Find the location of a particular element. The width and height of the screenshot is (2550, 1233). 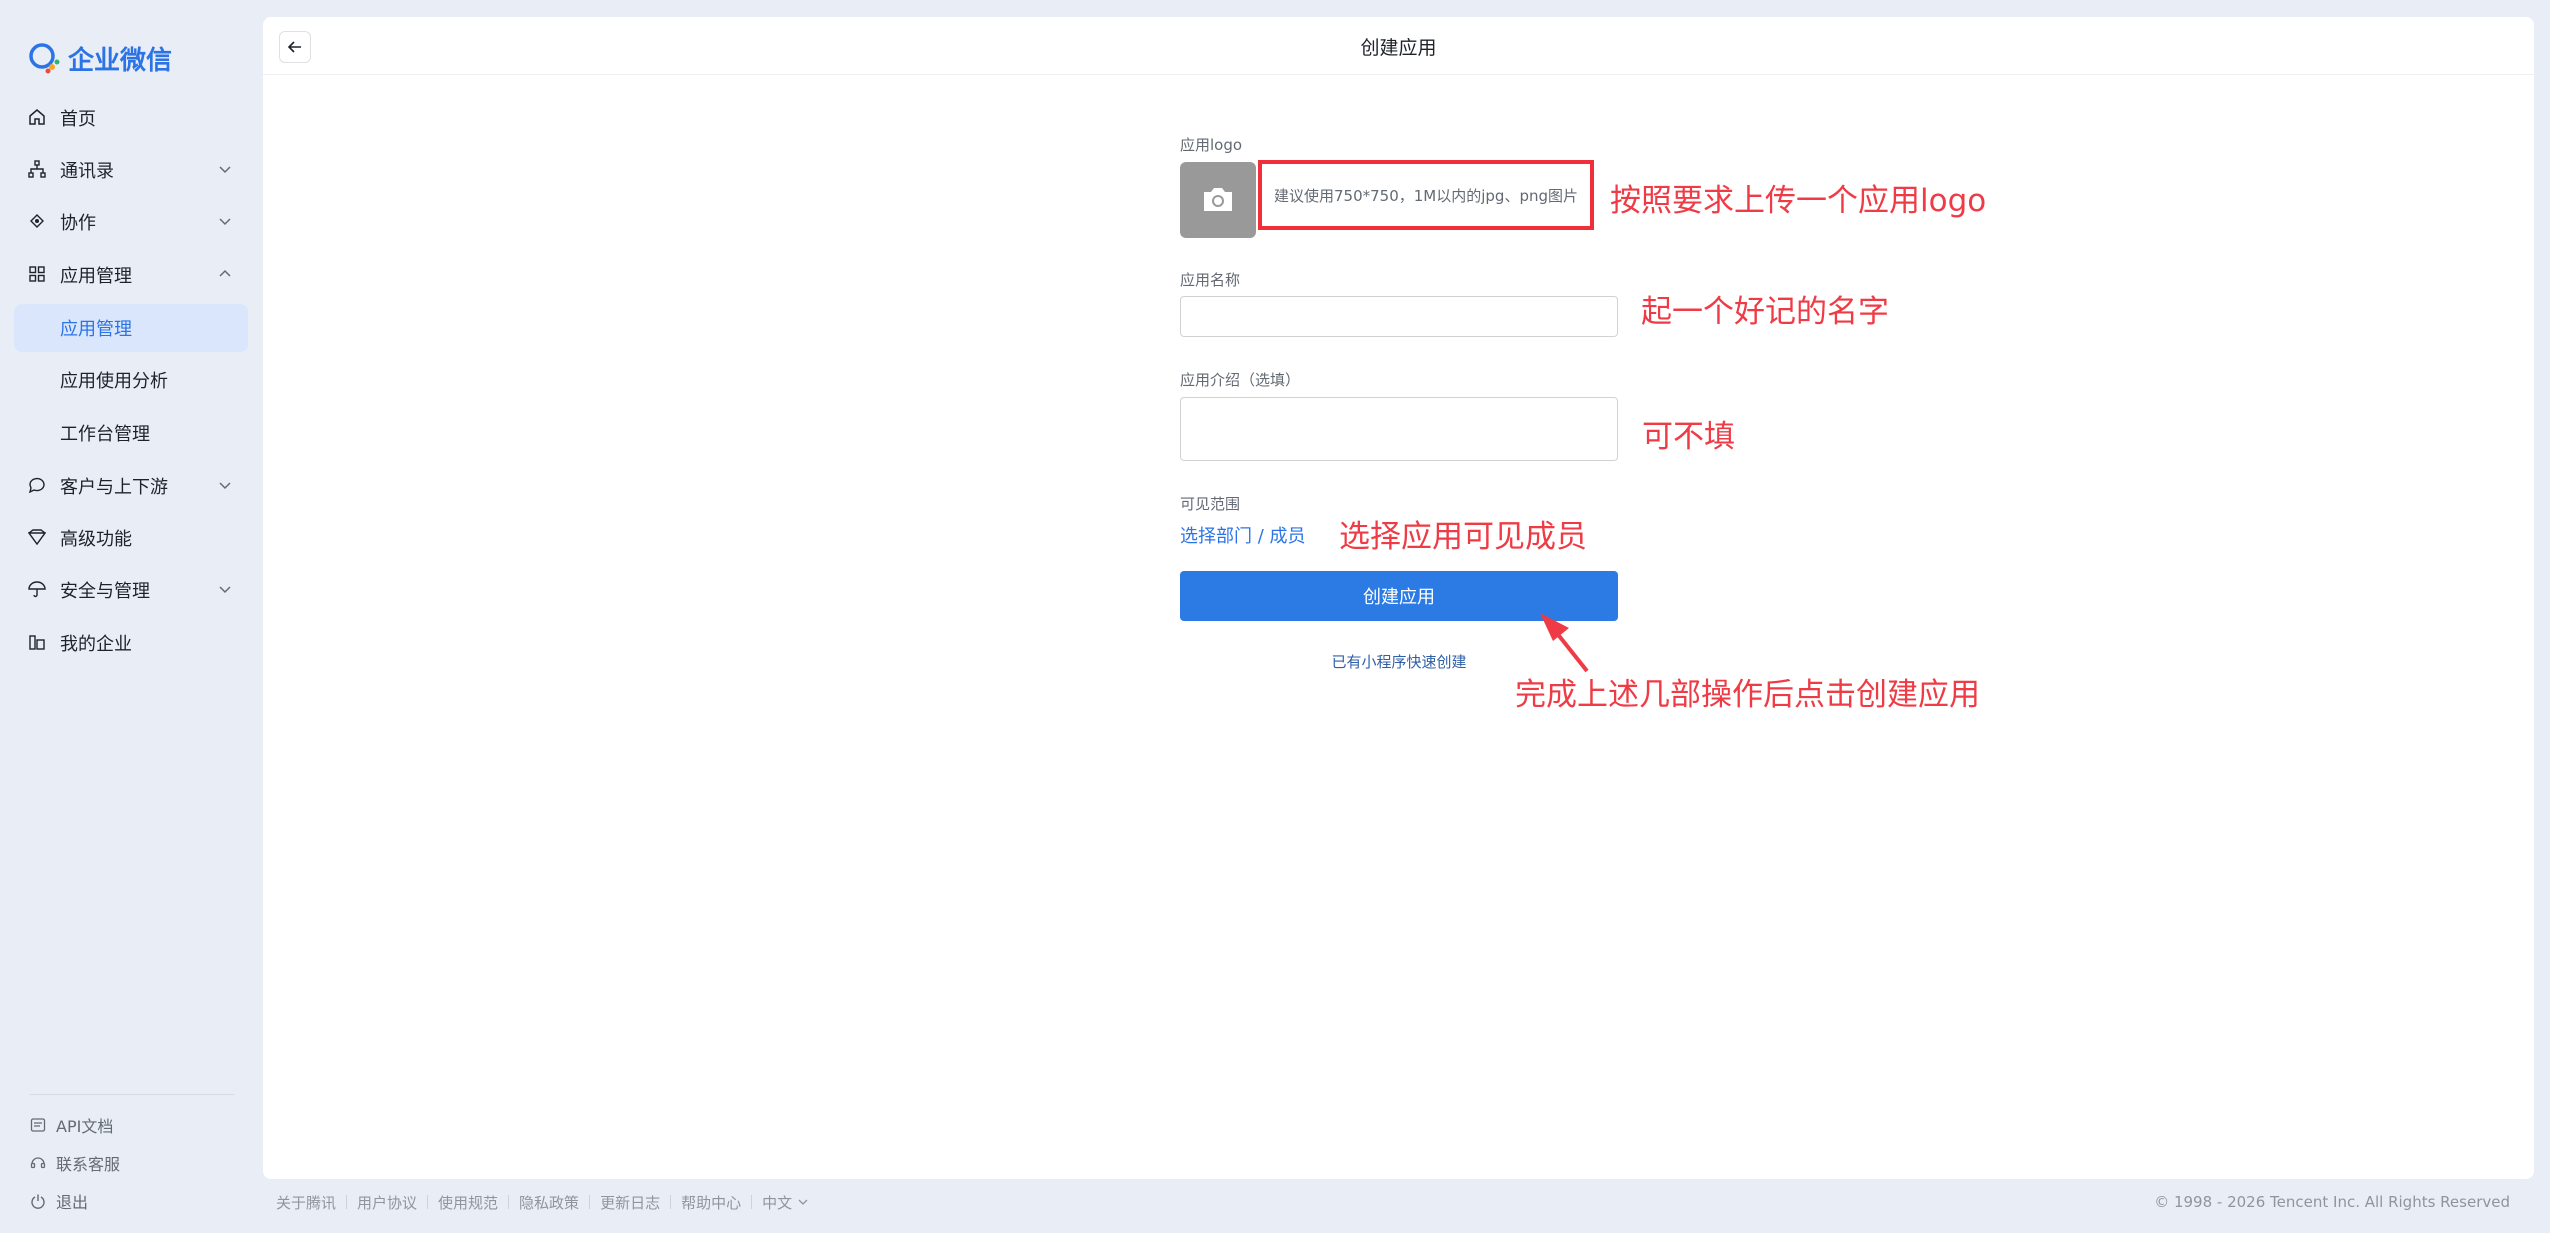

nav-collab-label: 协作 is located at coordinates (78, 223).